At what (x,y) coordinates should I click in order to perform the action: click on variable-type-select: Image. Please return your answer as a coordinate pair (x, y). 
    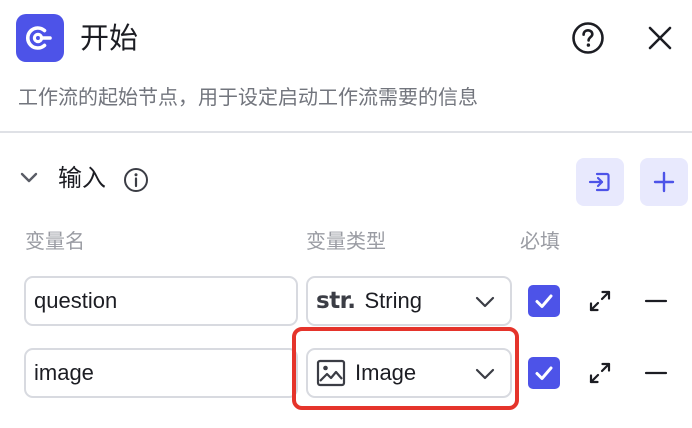
    Looking at the image, I should click on (409, 373).